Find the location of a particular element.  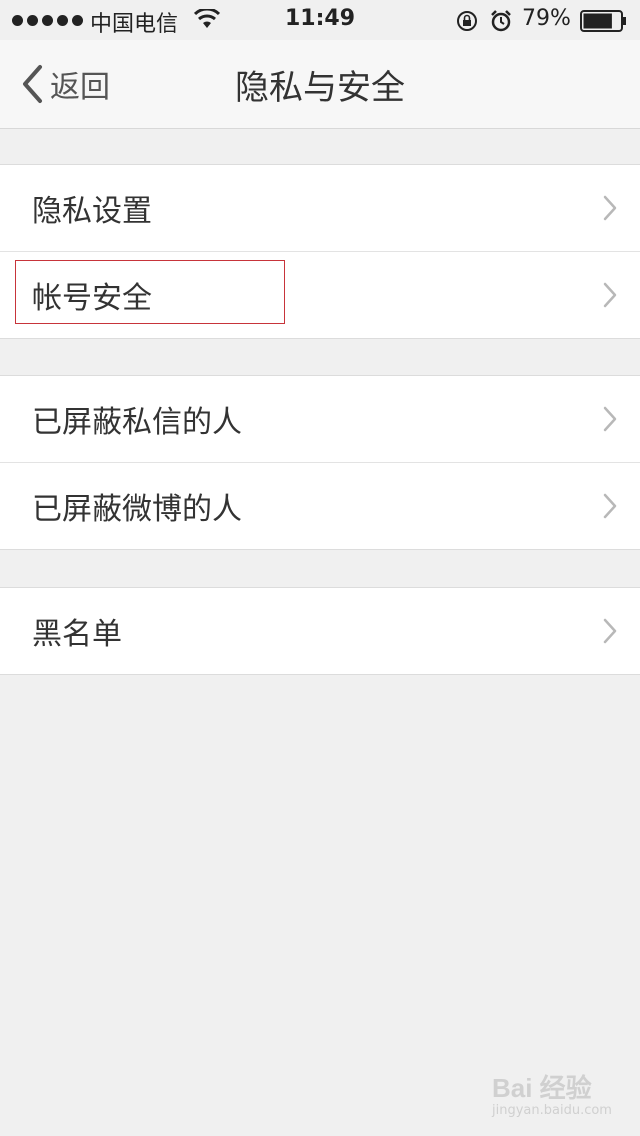

watermark: Bai 经验 jingyan.baidu.com is located at coordinates (552, 1093).